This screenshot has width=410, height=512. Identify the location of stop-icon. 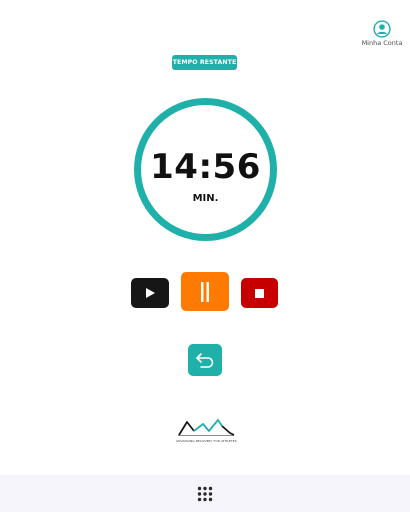
(259, 293).